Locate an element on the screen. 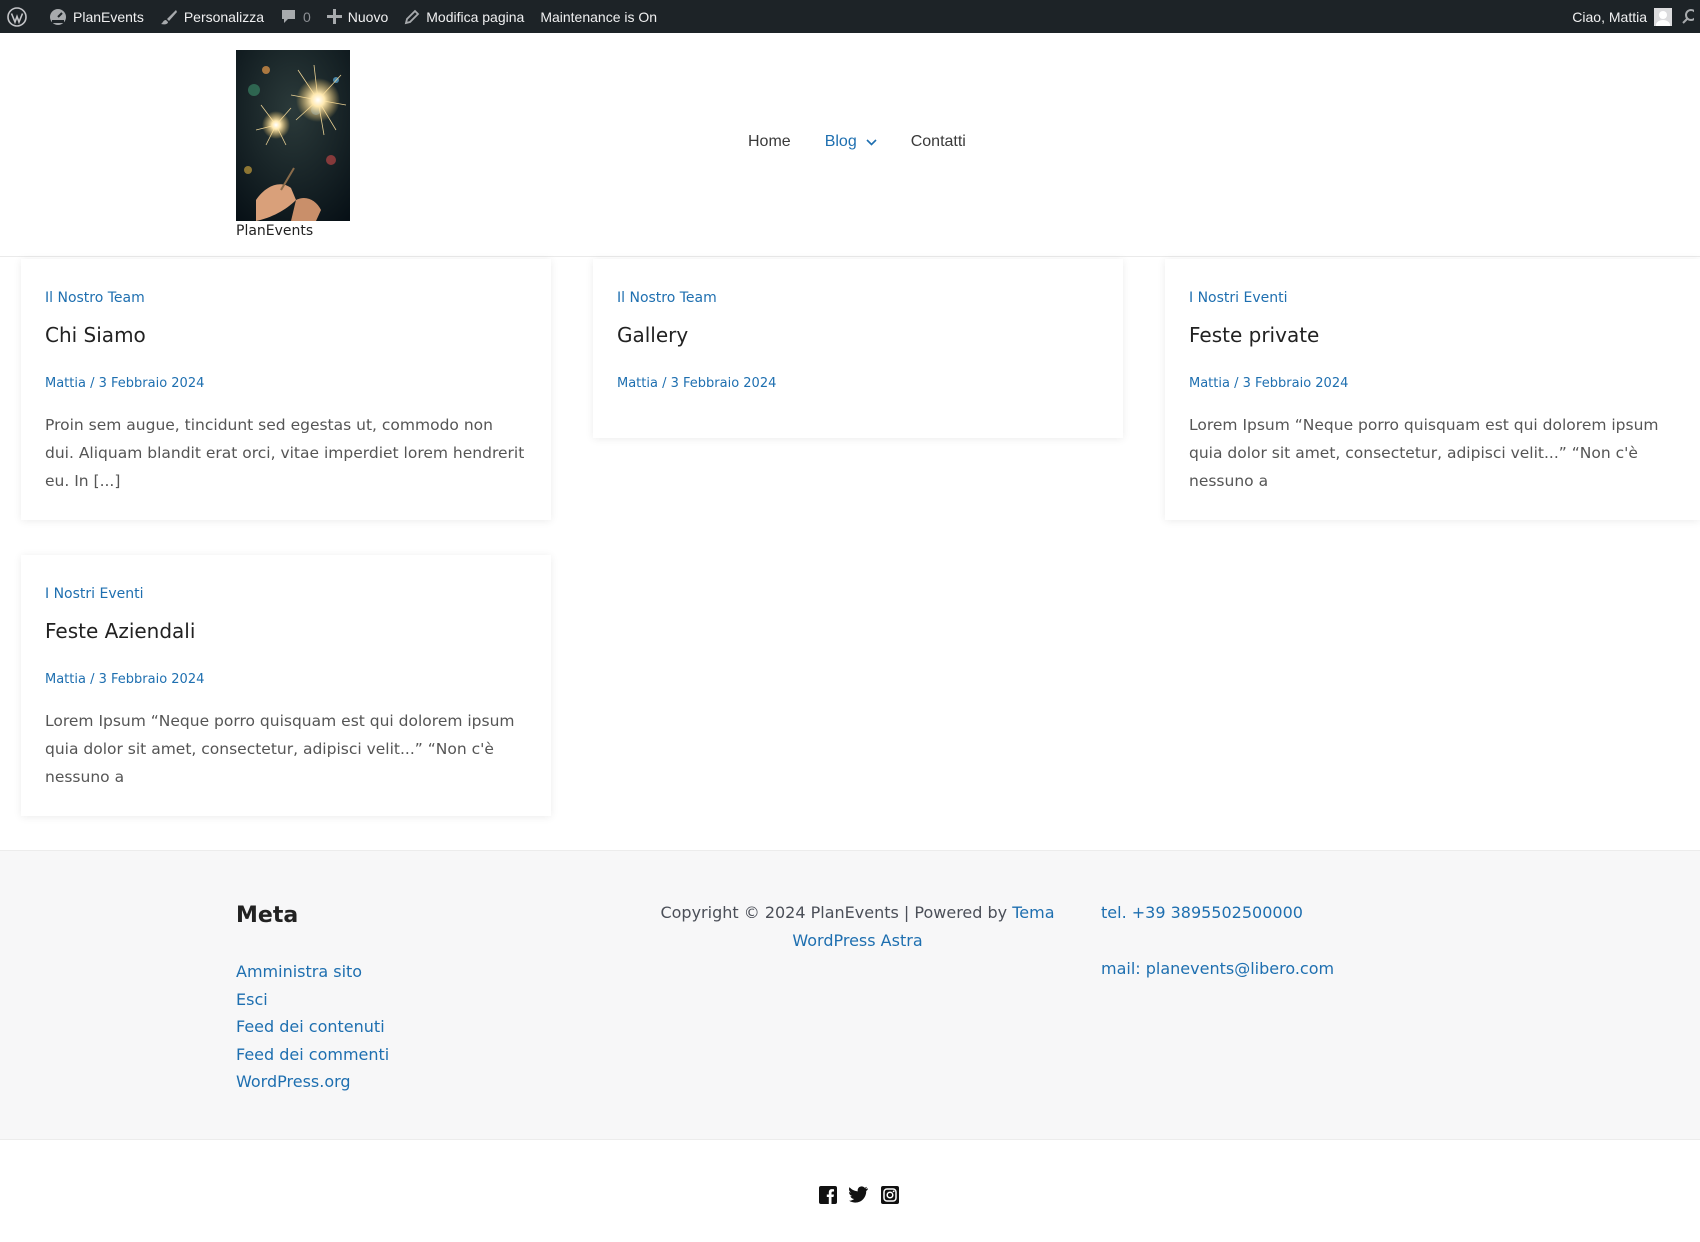 The width and height of the screenshot is (1700, 1242). greeting-label: Ciao, Mattia is located at coordinates (1609, 16).